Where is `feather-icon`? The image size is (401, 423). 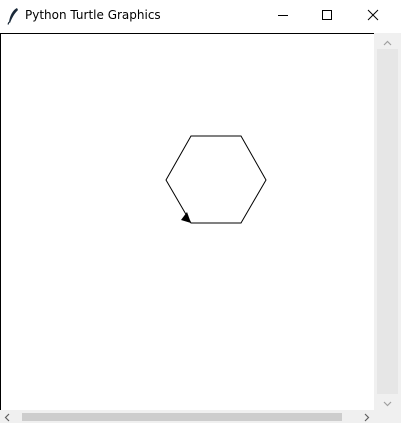
feather-icon is located at coordinates (13, 16).